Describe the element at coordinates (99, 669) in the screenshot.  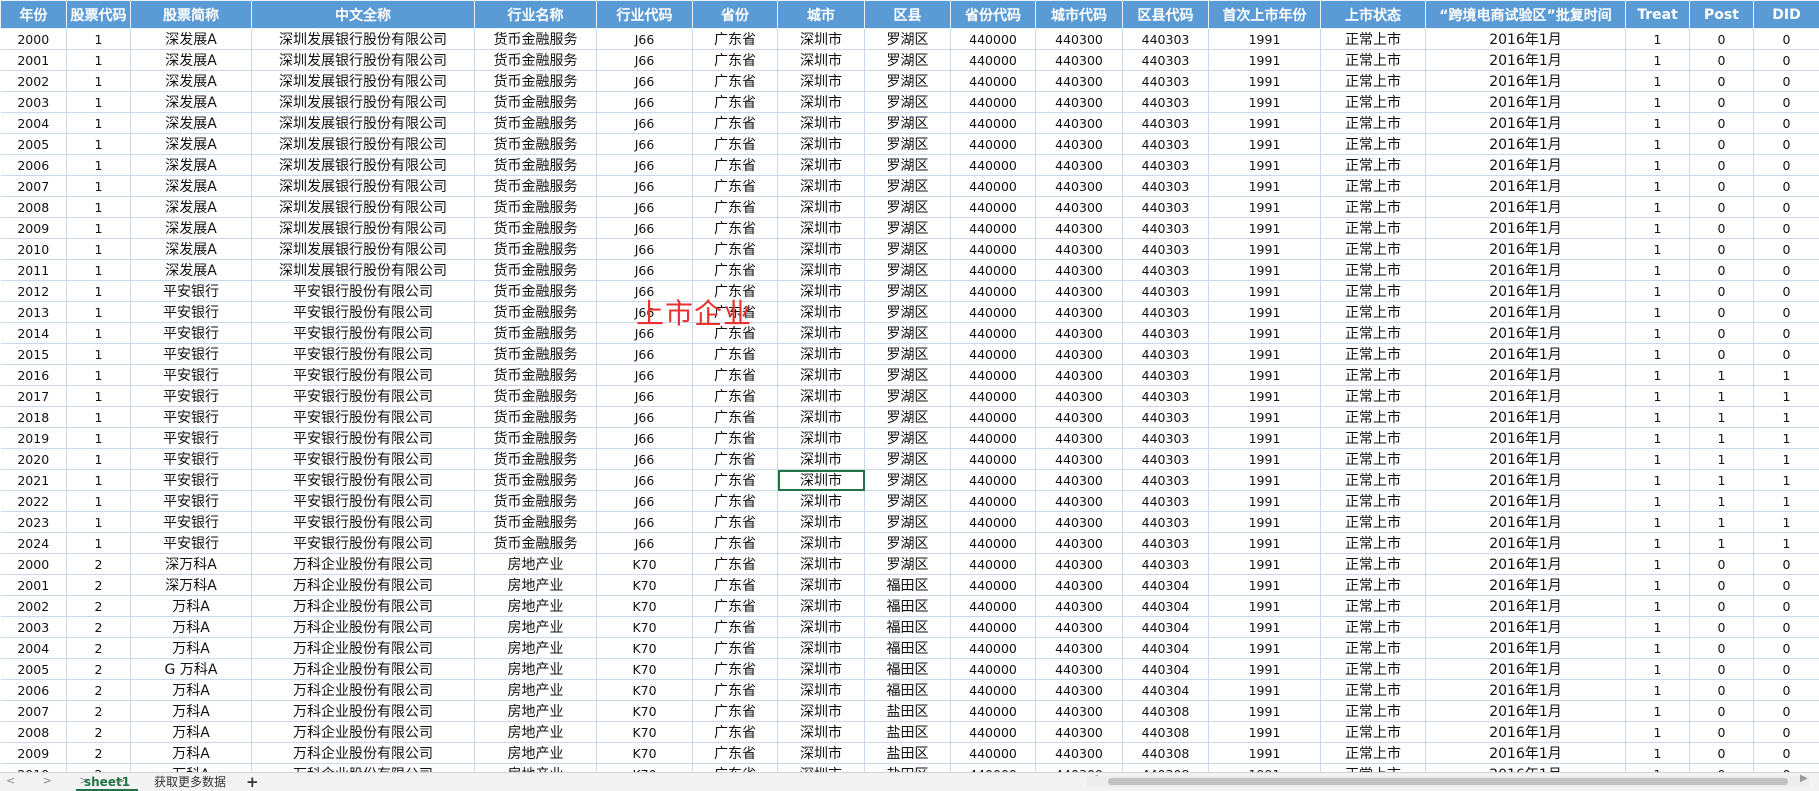
I see `table-cell: 2` at that location.